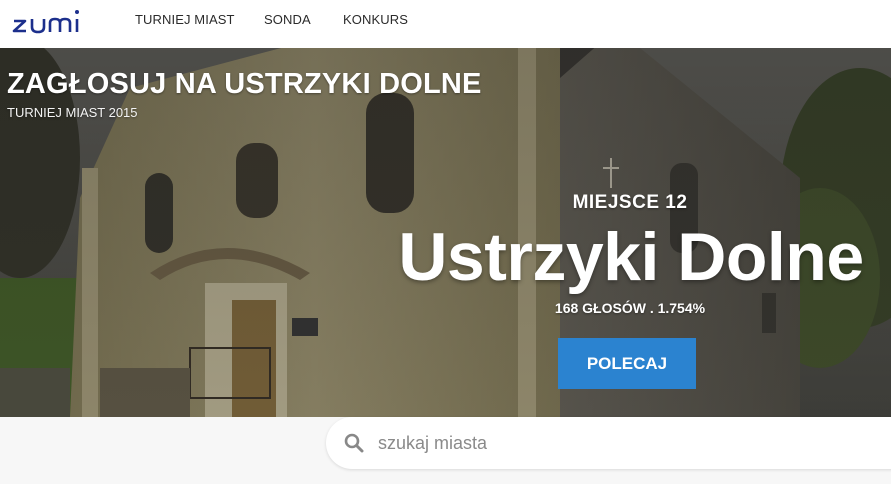 This screenshot has height=484, width=891. Describe the element at coordinates (375, 19) in the screenshot. I see `nav-link-konkurs: KONKURS` at that location.